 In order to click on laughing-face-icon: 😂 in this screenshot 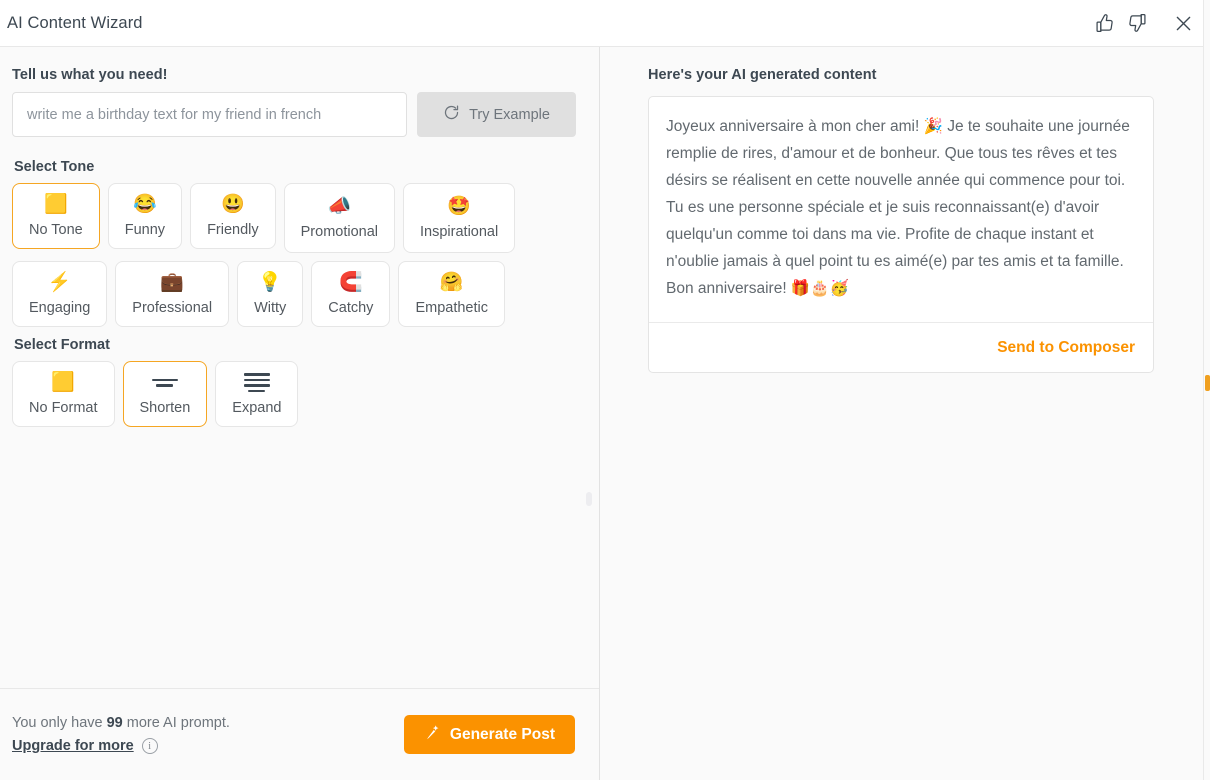, I will do `click(145, 204)`.